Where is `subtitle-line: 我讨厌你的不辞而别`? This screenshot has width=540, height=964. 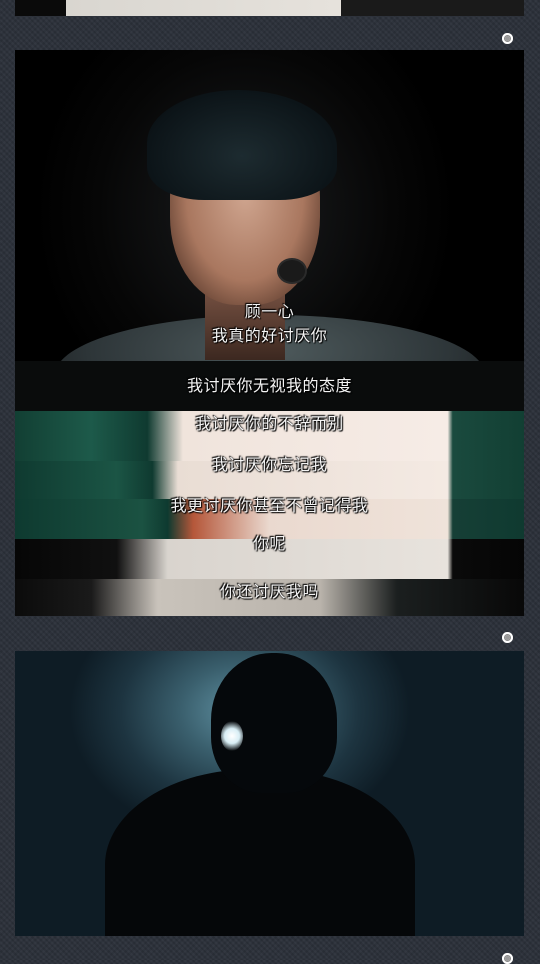 subtitle-line: 我讨厌你的不辞而别 is located at coordinates (269, 423).